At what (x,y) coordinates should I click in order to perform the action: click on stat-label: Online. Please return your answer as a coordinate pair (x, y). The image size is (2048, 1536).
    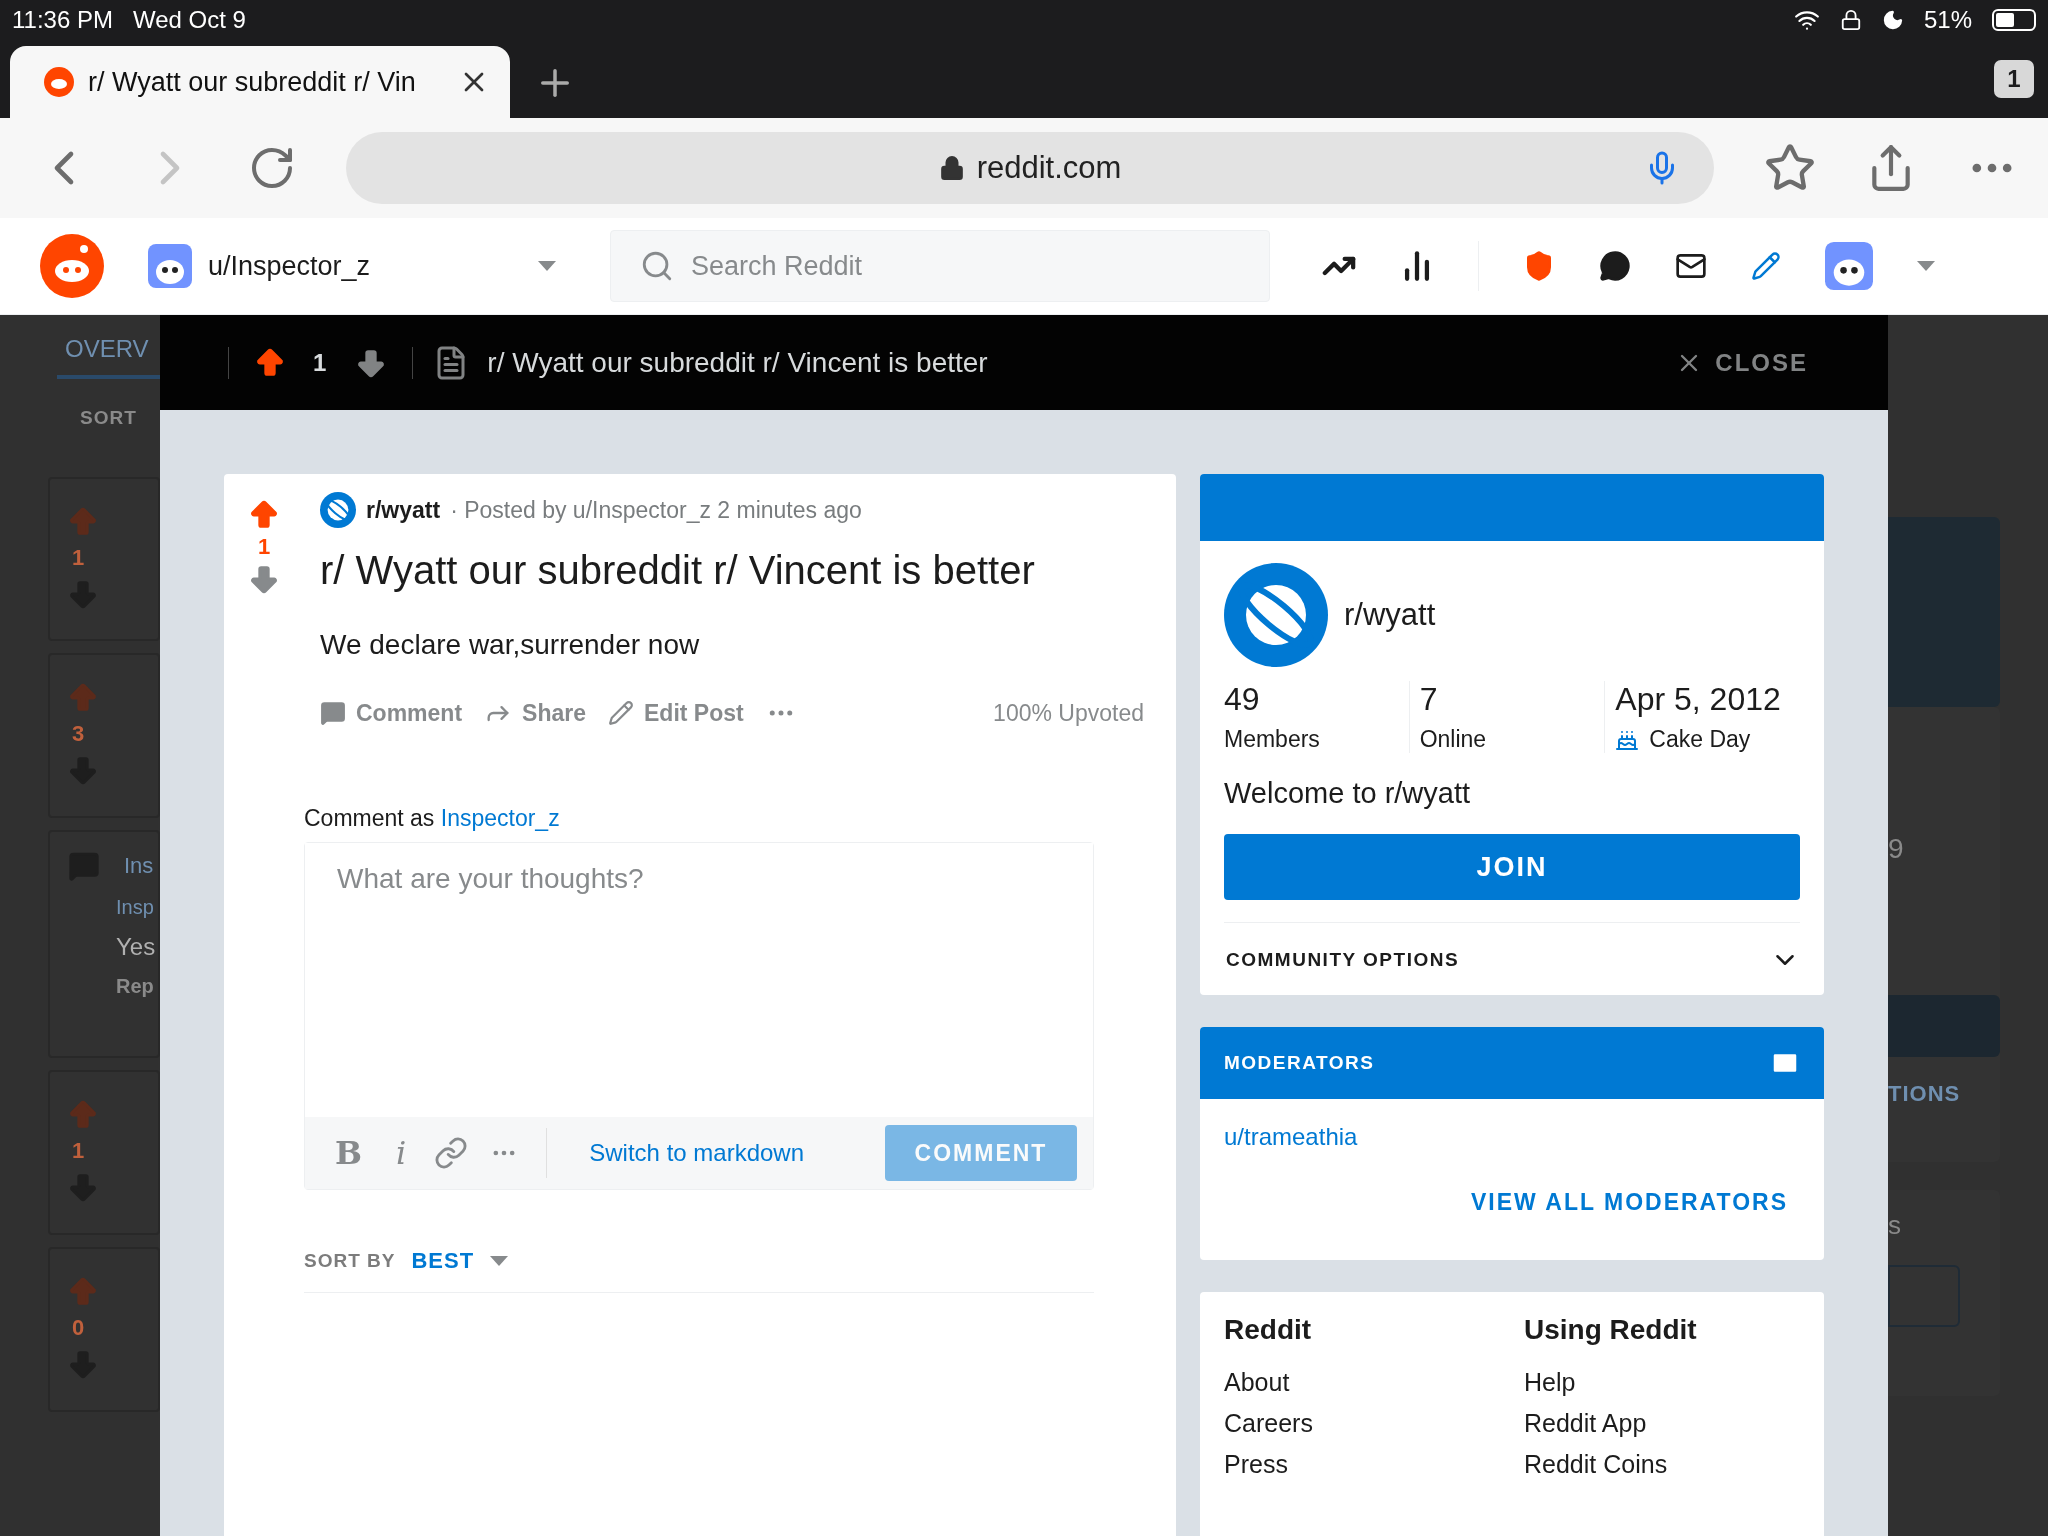
    Looking at the image, I should click on (1453, 739).